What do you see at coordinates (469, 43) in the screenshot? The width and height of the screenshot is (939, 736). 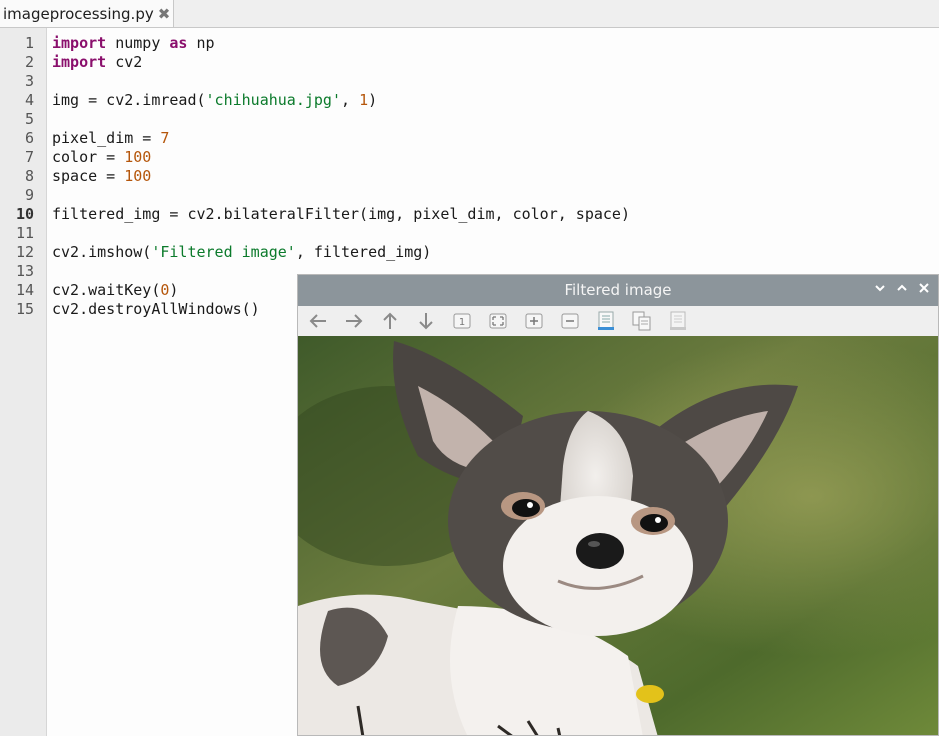 I see `code-line: 1 import numpy as np` at bounding box center [469, 43].